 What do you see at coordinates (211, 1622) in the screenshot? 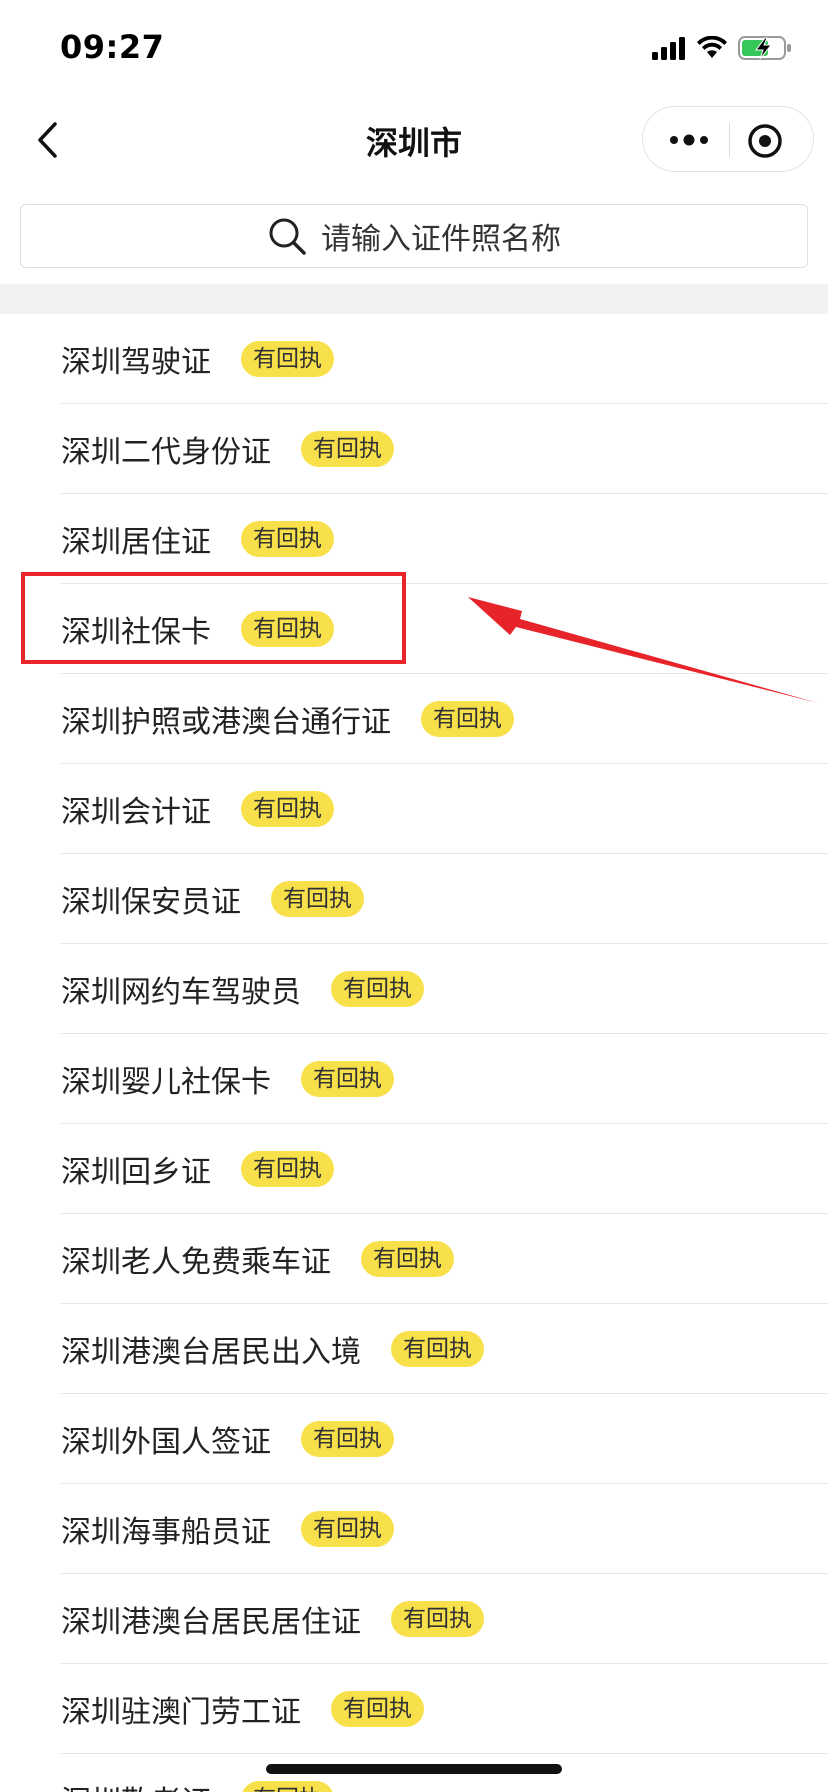
I see `list-item-label: 深圳港澳台居民居住证` at bounding box center [211, 1622].